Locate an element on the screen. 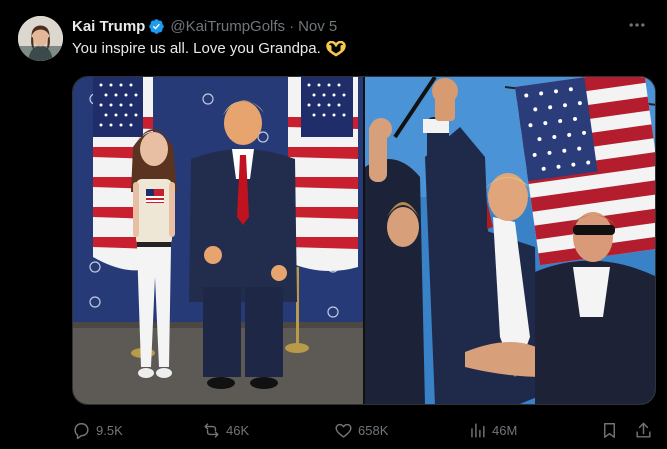  reply-button: 9.5K is located at coordinates (97, 430).